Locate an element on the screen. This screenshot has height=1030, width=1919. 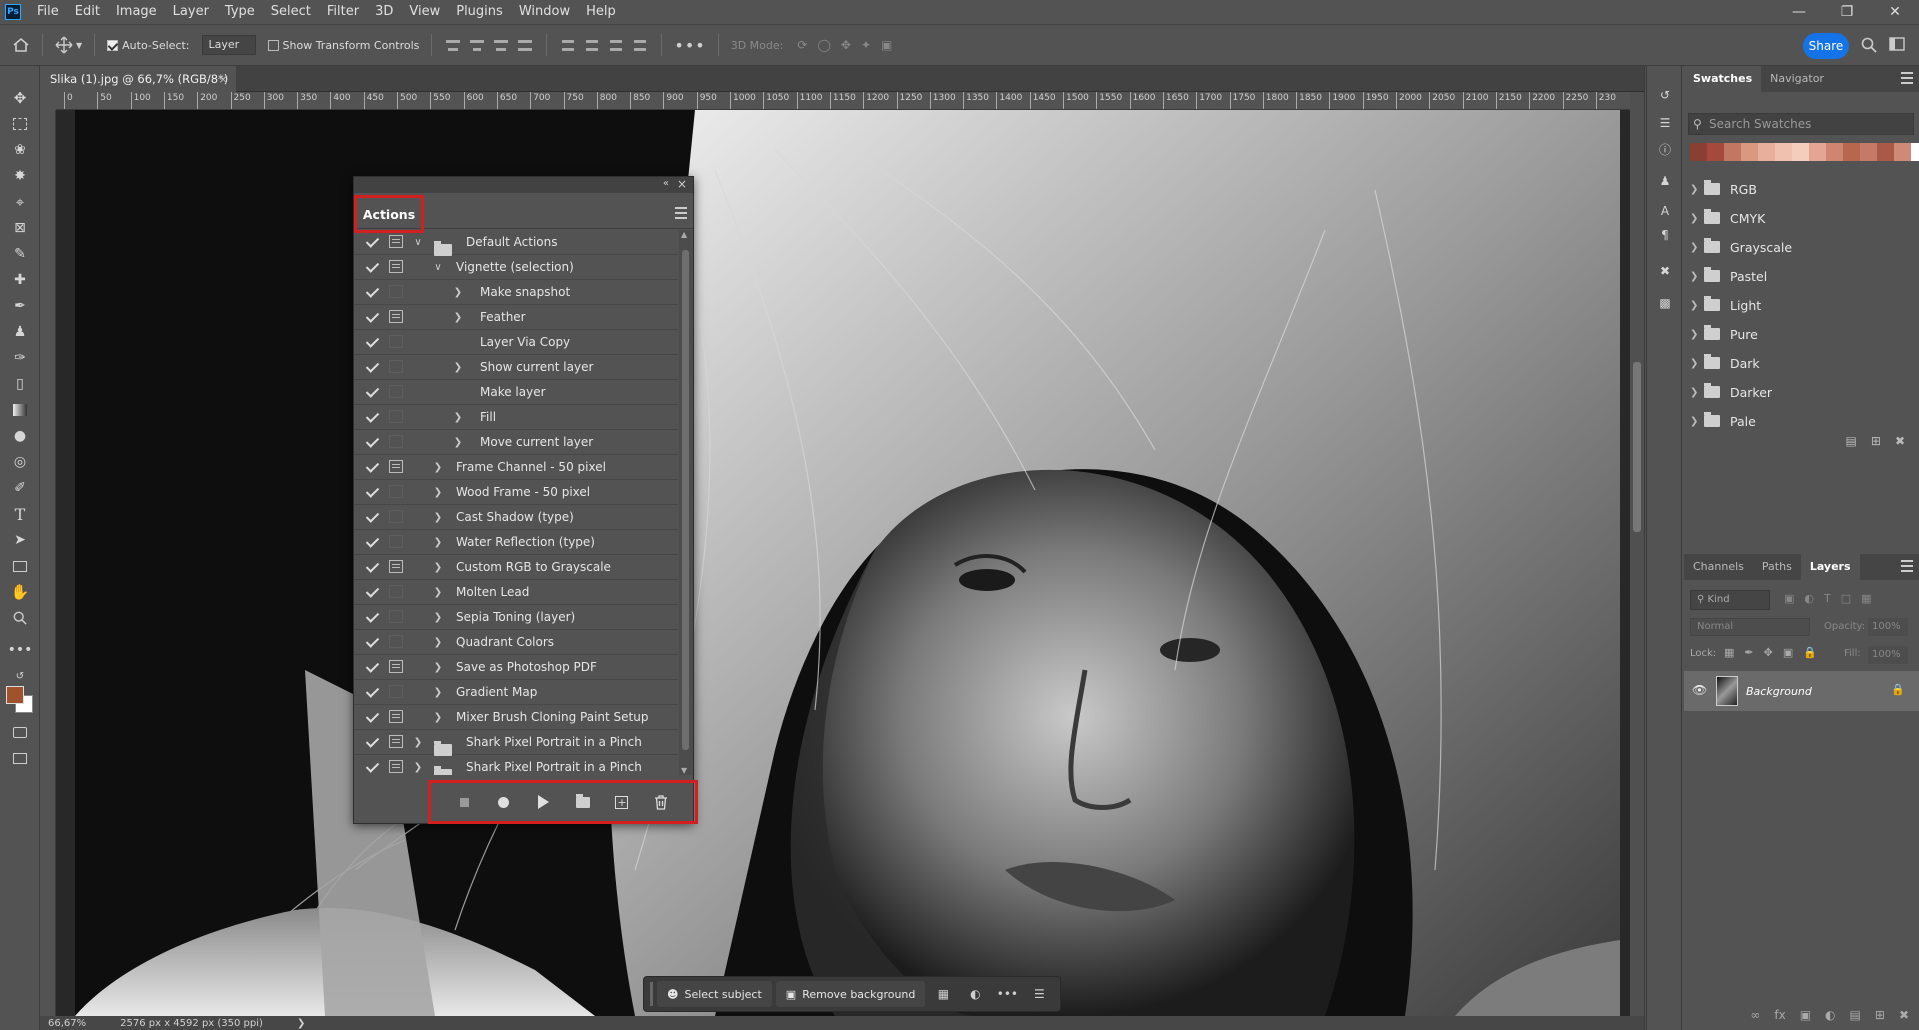
character-panel-button: A is located at coordinates (1665, 211).